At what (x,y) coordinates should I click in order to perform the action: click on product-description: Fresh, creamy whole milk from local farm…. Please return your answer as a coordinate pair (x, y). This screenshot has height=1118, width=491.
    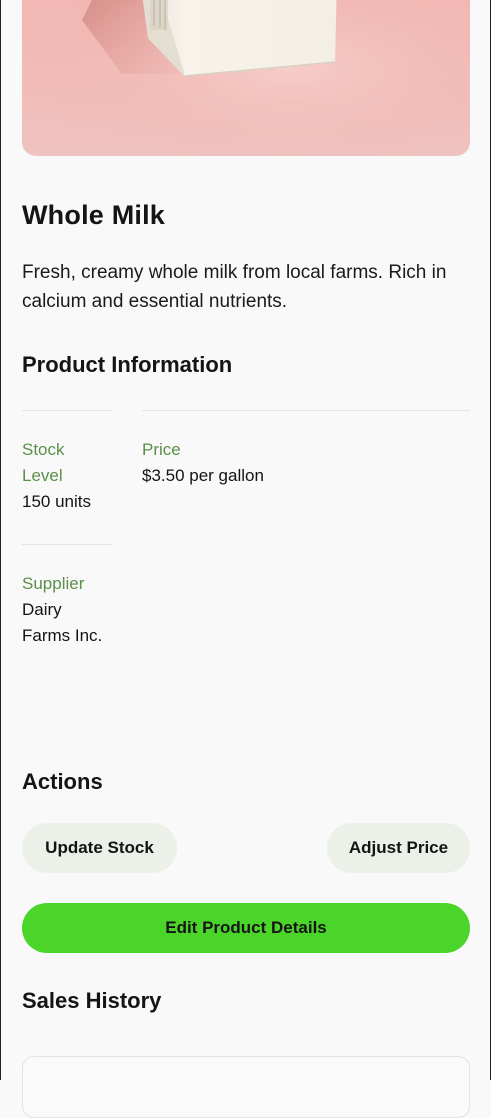
    Looking at the image, I should click on (234, 287).